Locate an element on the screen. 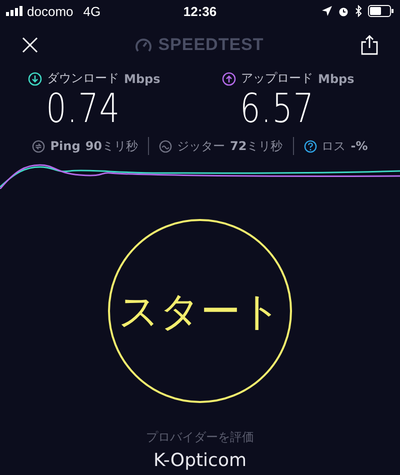 The height and width of the screenshot is (475, 400). alarm-icon is located at coordinates (343, 11).